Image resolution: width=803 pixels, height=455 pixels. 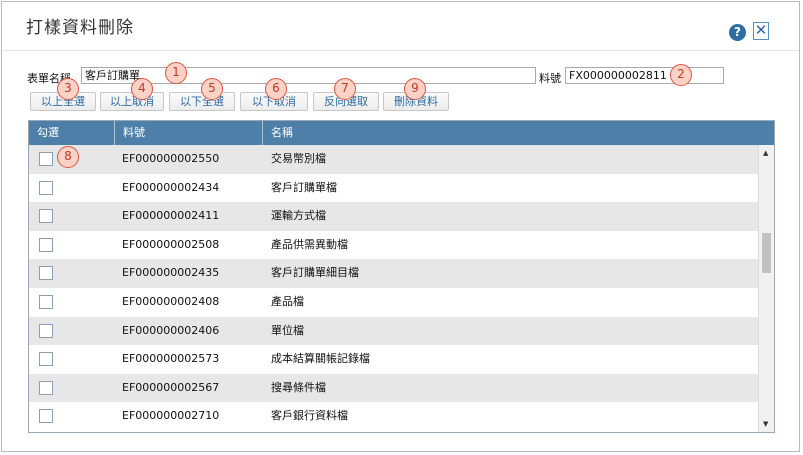 I want to click on table-row: EF000000002508 產品供需異動檔, so click(x=393, y=245).